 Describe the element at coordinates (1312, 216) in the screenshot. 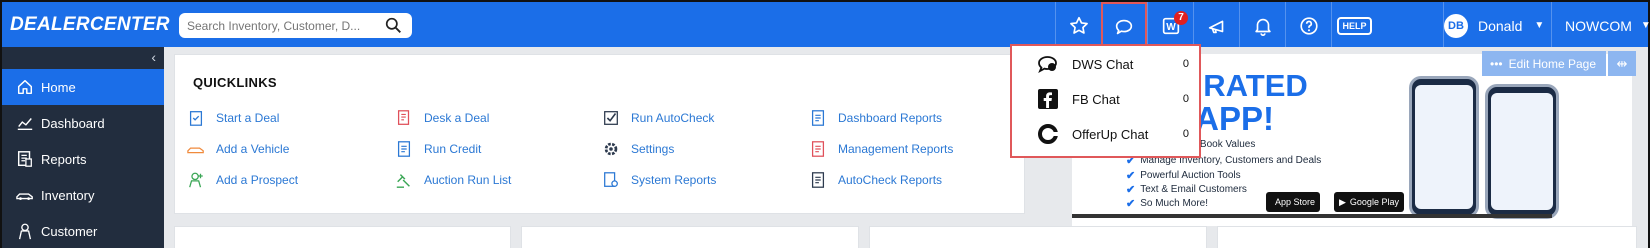

I see `banner-divider` at that location.